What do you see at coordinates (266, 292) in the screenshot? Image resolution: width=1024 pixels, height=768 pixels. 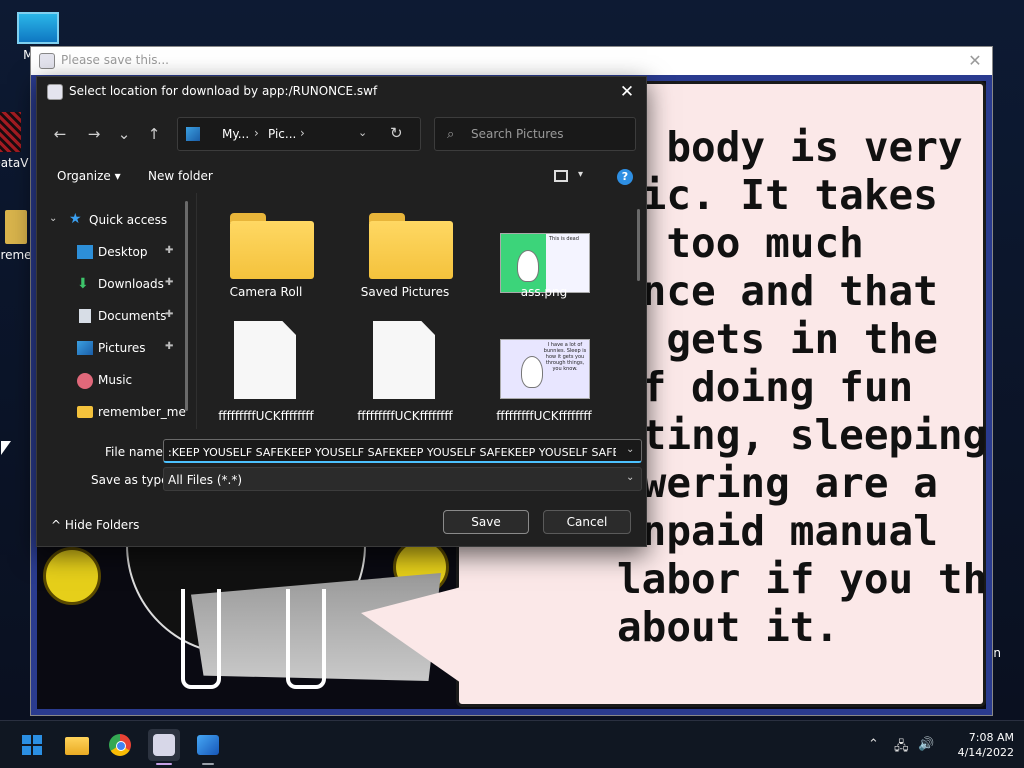 I see `file-item-label: Camera Roll` at bounding box center [266, 292].